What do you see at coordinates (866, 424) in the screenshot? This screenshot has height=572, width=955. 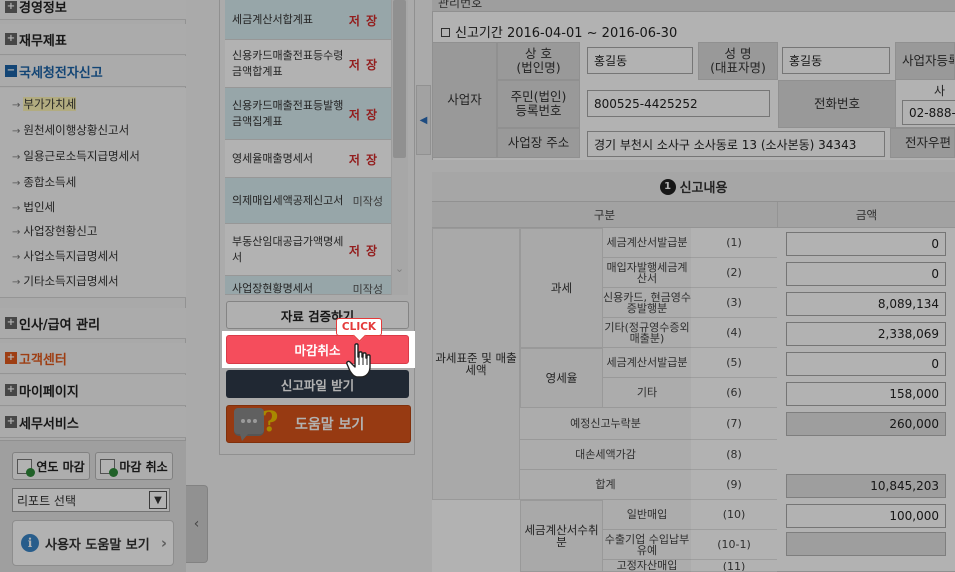 I see `amount-field: 260,000` at bounding box center [866, 424].